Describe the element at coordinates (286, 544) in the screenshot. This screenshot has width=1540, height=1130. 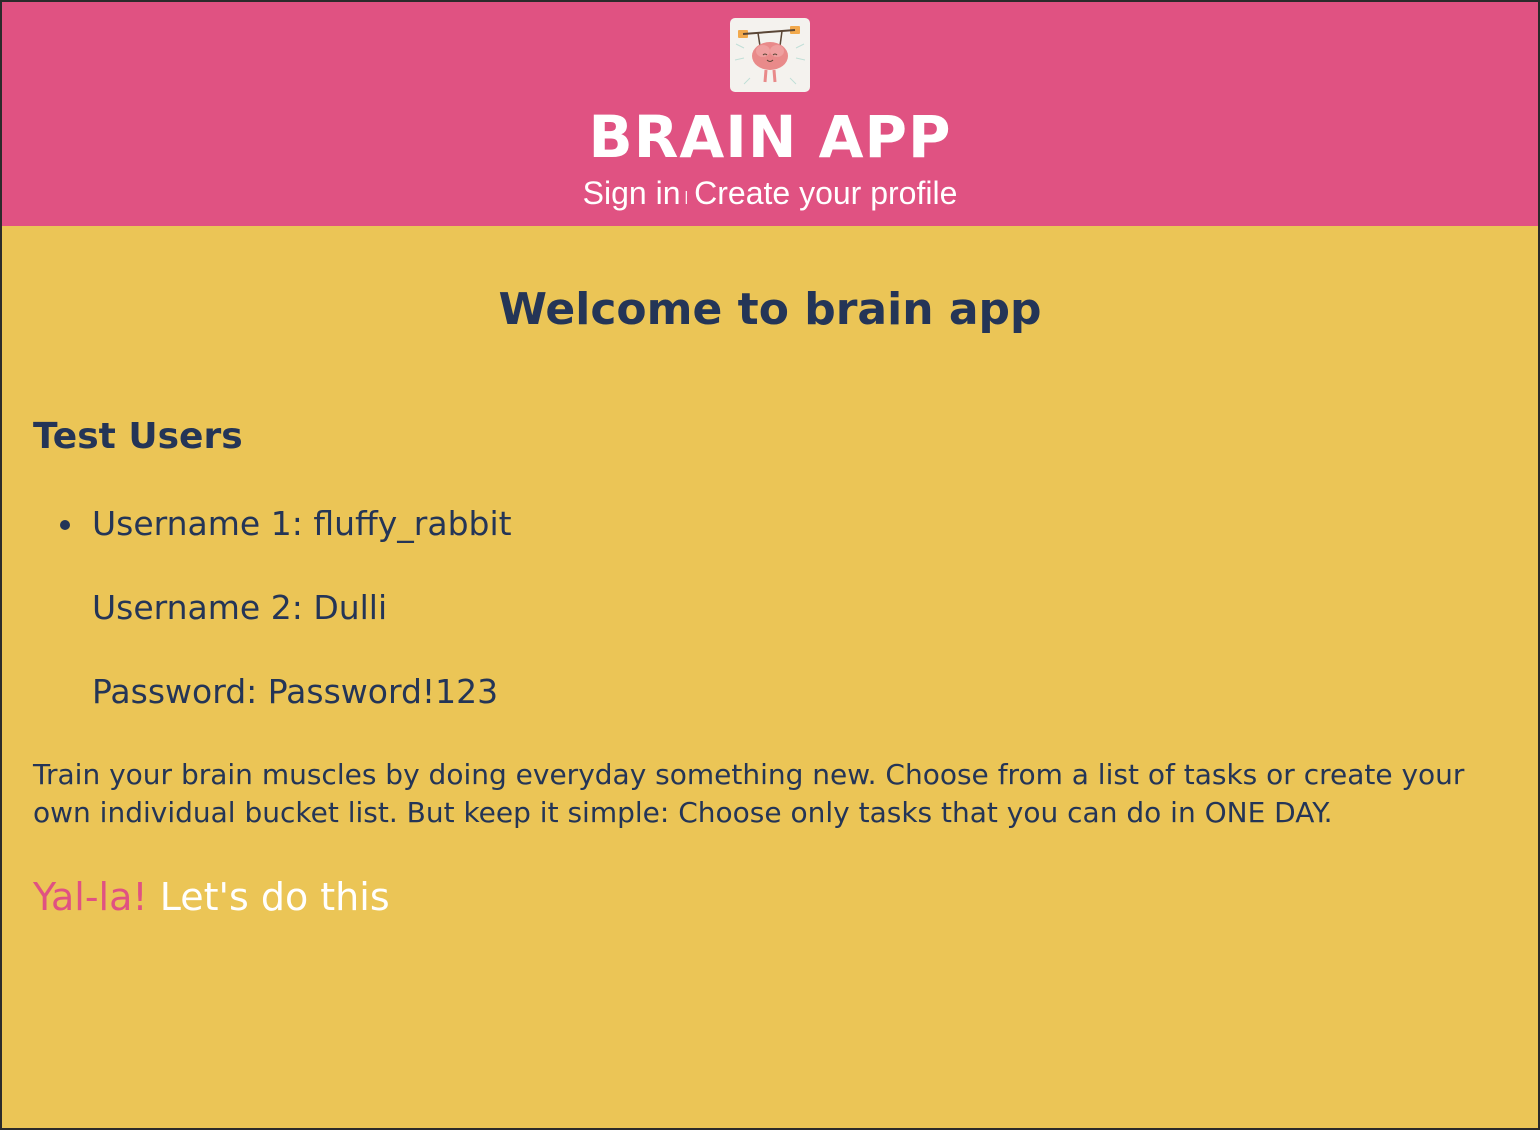
I see `list-item: Username 1: fluffy_rabbit` at that location.